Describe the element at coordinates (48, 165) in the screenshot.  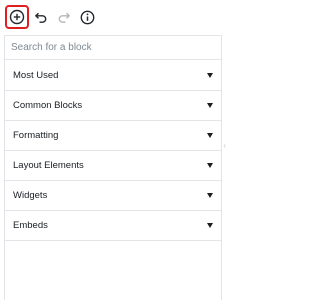
I see `category-label: Layout Elements` at that location.